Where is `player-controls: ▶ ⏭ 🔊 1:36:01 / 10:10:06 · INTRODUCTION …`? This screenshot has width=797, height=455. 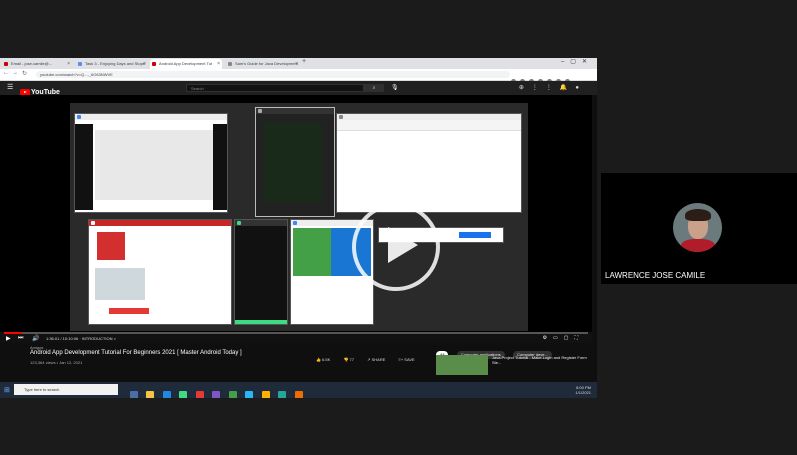 player-controls: ▶ ⏭ 🔊 1:36:01 / 10:10:06 · INTRODUCTION … is located at coordinates (296, 337).